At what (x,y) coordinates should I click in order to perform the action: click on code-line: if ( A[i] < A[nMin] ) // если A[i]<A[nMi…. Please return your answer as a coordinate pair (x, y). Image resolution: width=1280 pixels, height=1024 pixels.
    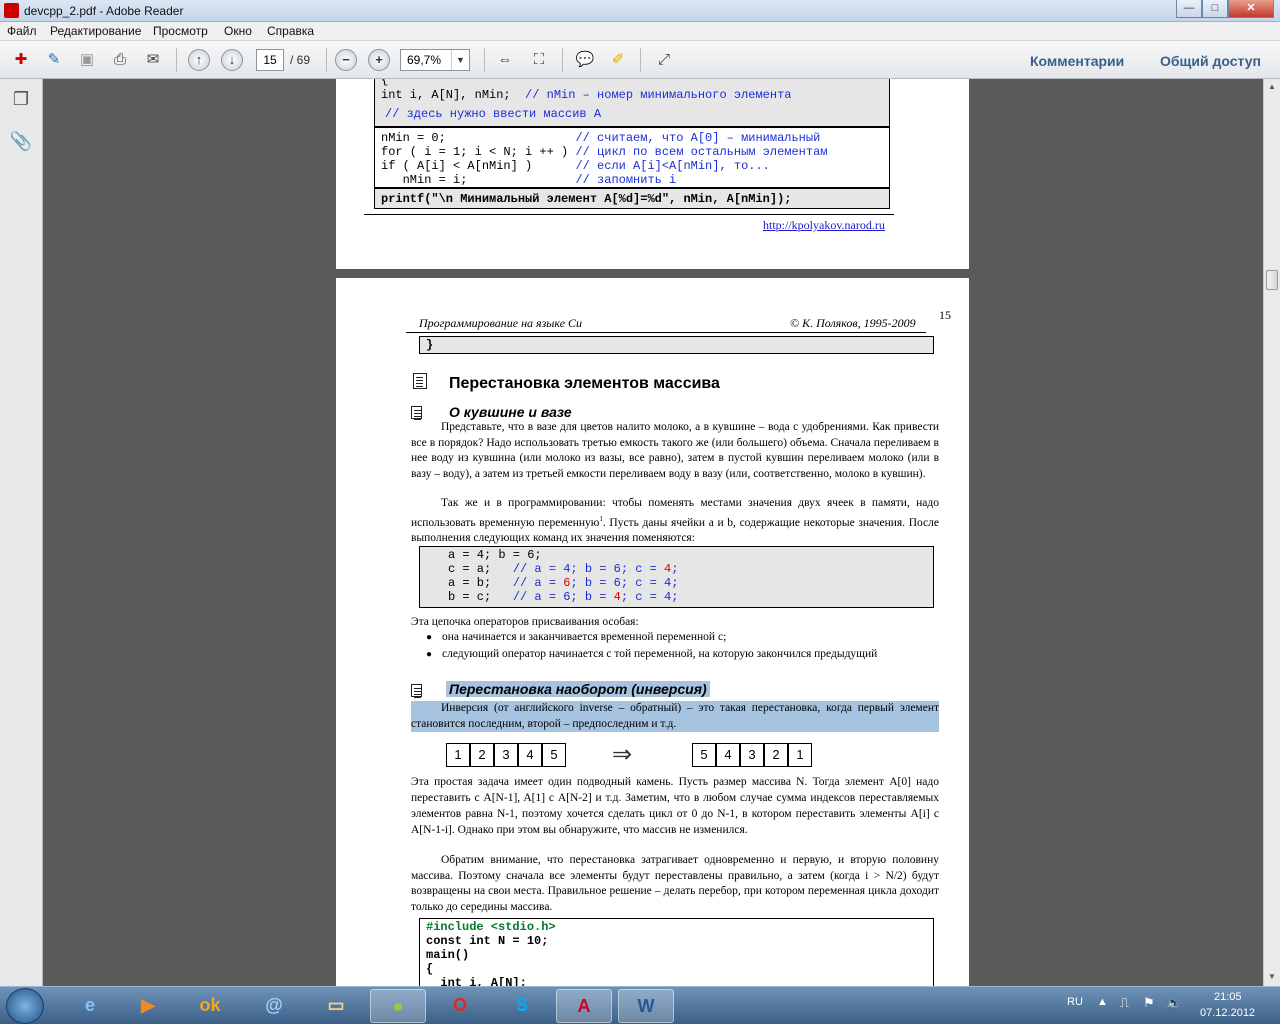
    Looking at the image, I should click on (575, 166).